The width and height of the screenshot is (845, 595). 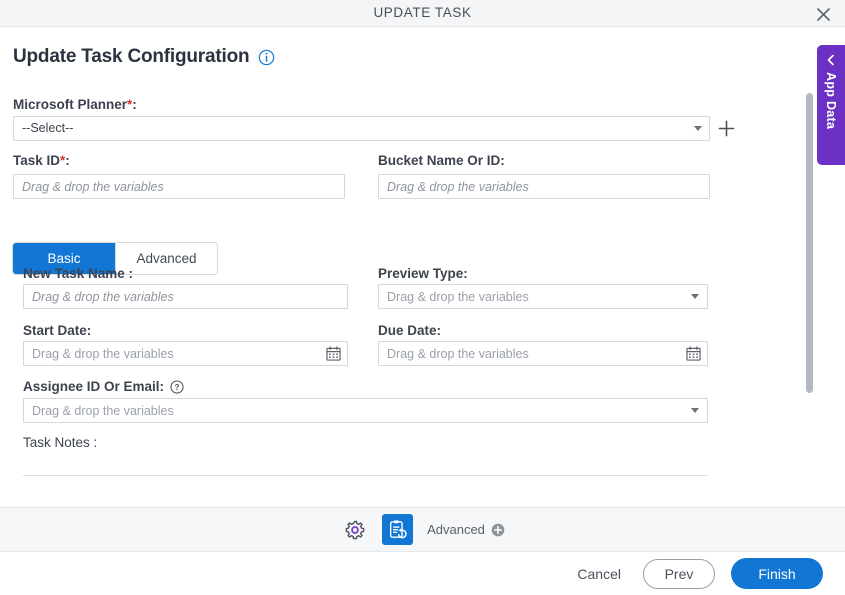 I want to click on close-button, so click(x=823, y=14).